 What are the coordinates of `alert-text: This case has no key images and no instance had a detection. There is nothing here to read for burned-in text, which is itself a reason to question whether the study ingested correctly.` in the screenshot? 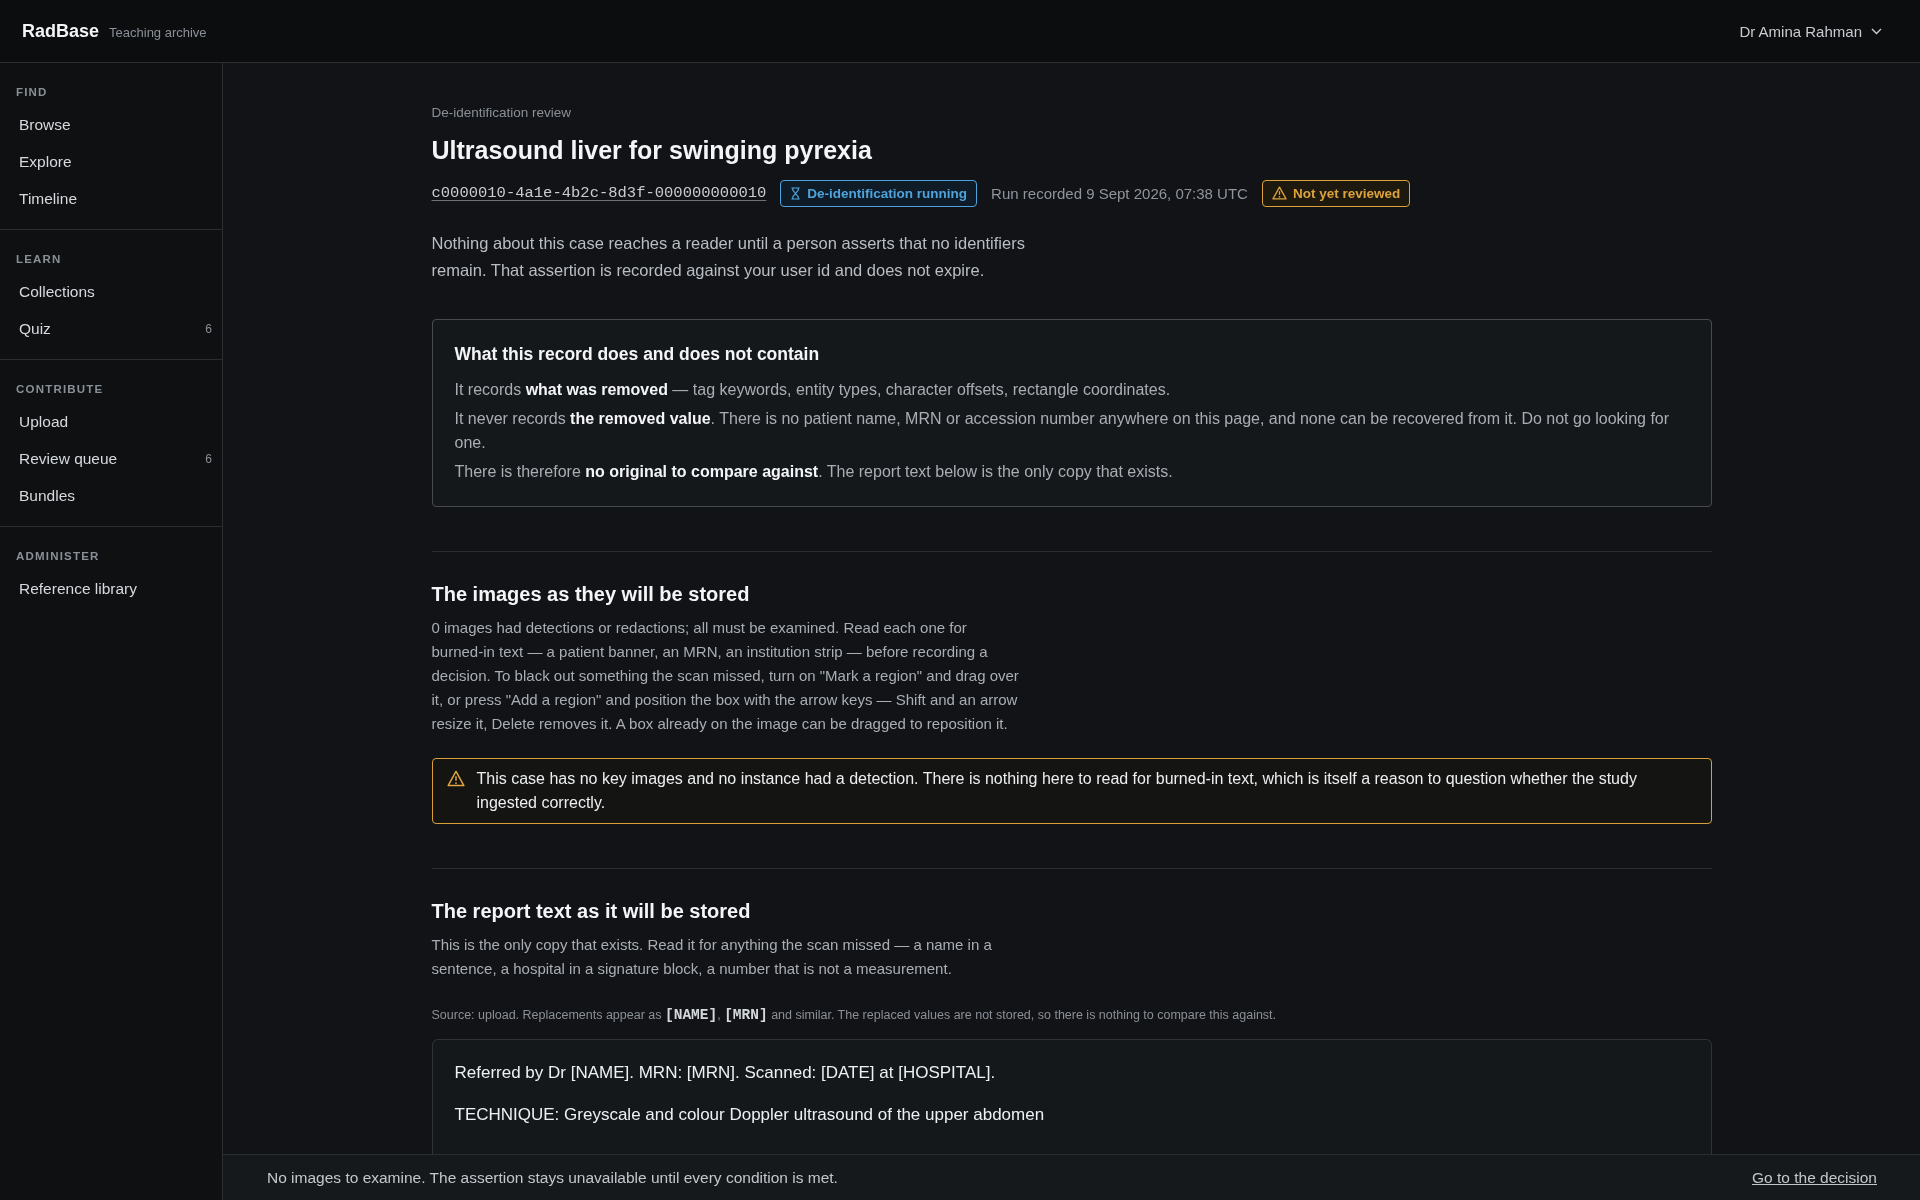 It's located at (1057, 791).